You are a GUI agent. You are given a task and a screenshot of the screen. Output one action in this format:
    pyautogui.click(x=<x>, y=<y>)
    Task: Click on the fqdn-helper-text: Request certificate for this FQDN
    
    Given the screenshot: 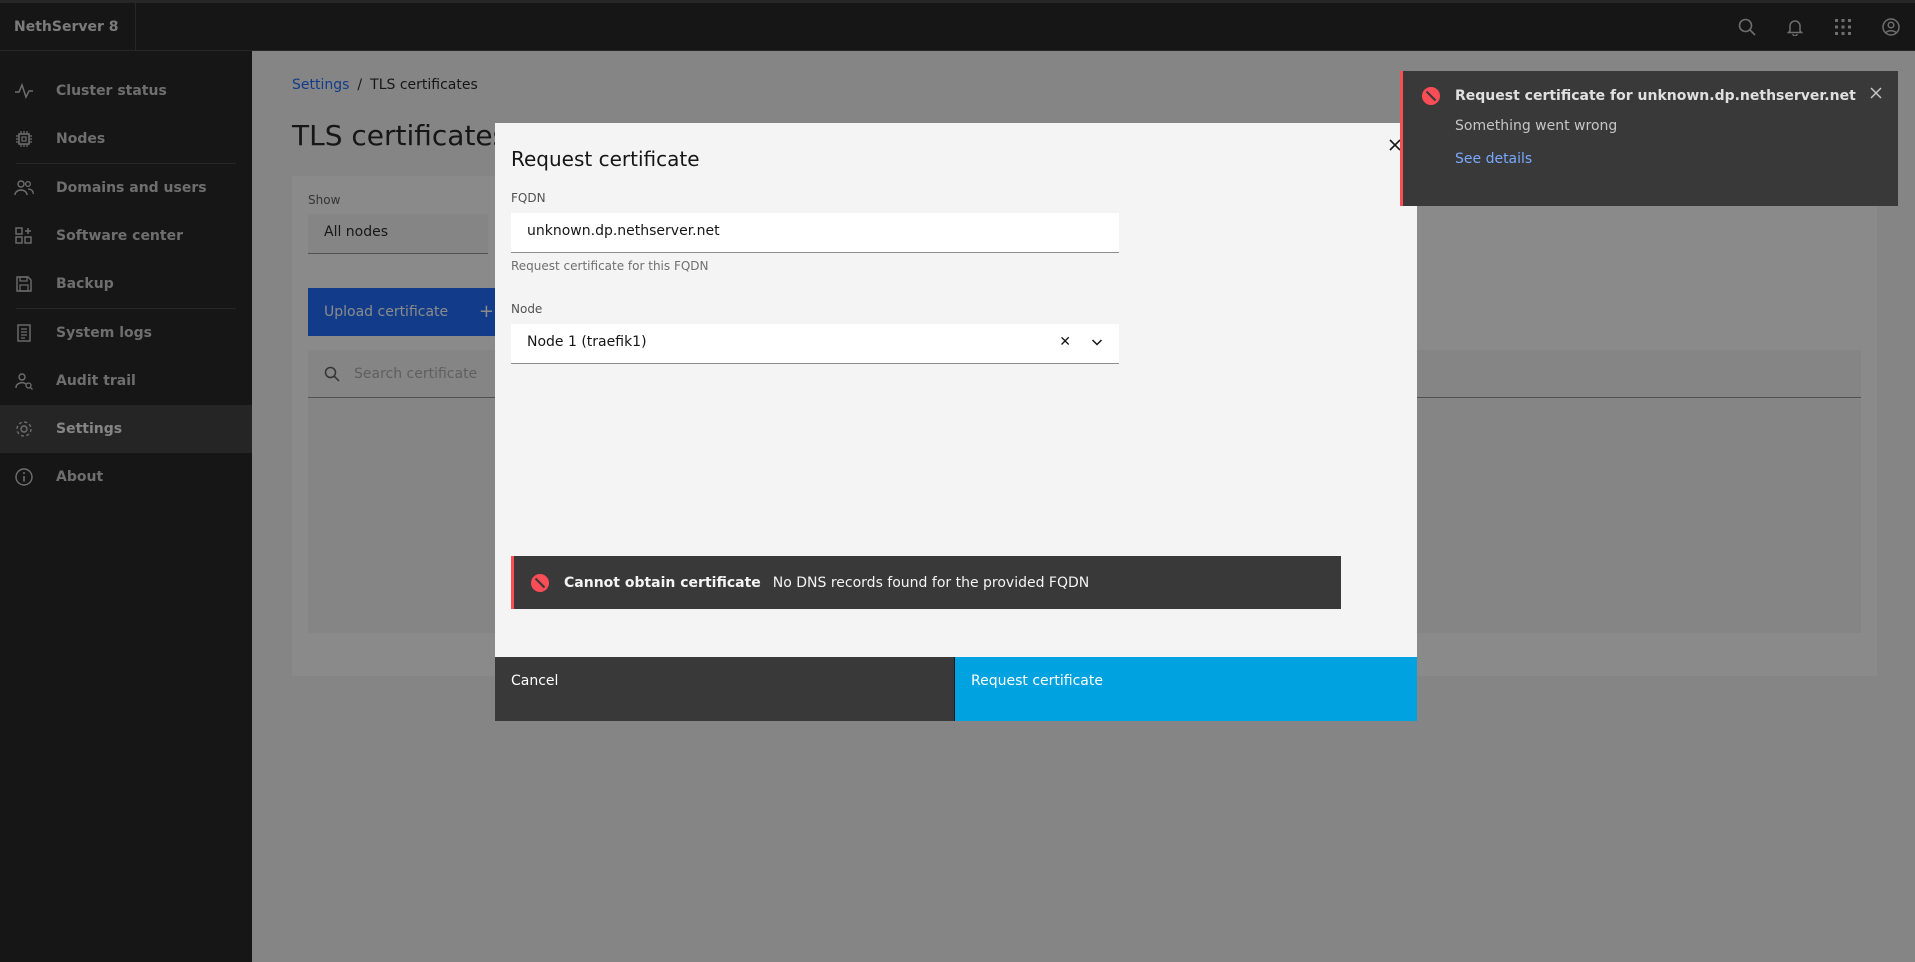 What is the action you would take?
    pyautogui.click(x=610, y=266)
    